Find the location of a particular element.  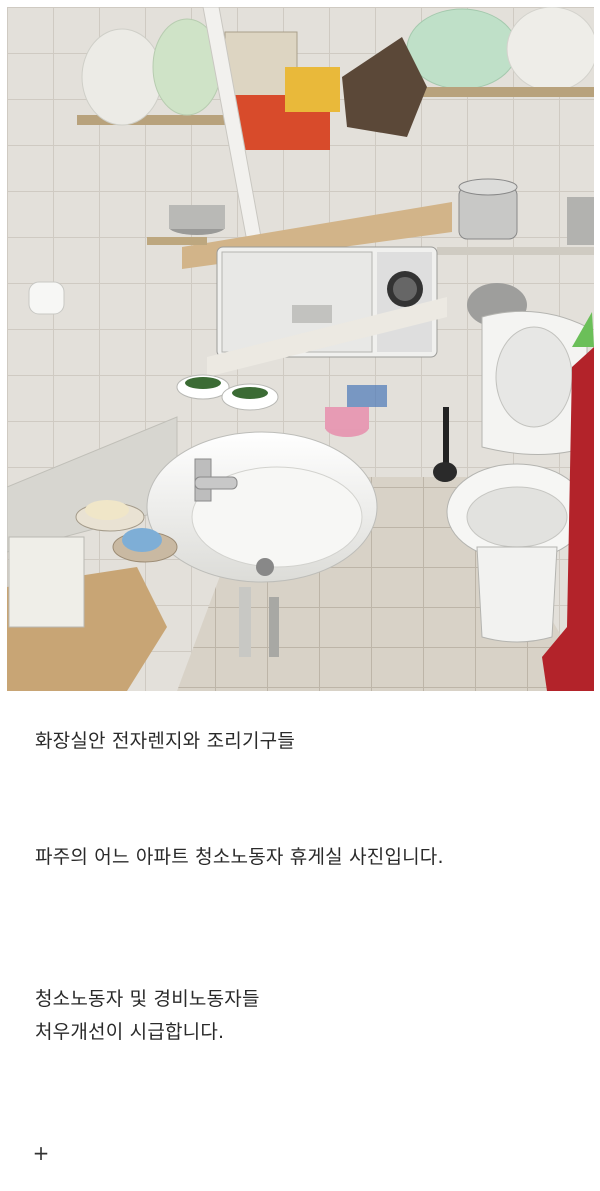

post-paragraph-1: 화장실안 전자렌지와 조리기구들 is located at coordinates (165, 741).